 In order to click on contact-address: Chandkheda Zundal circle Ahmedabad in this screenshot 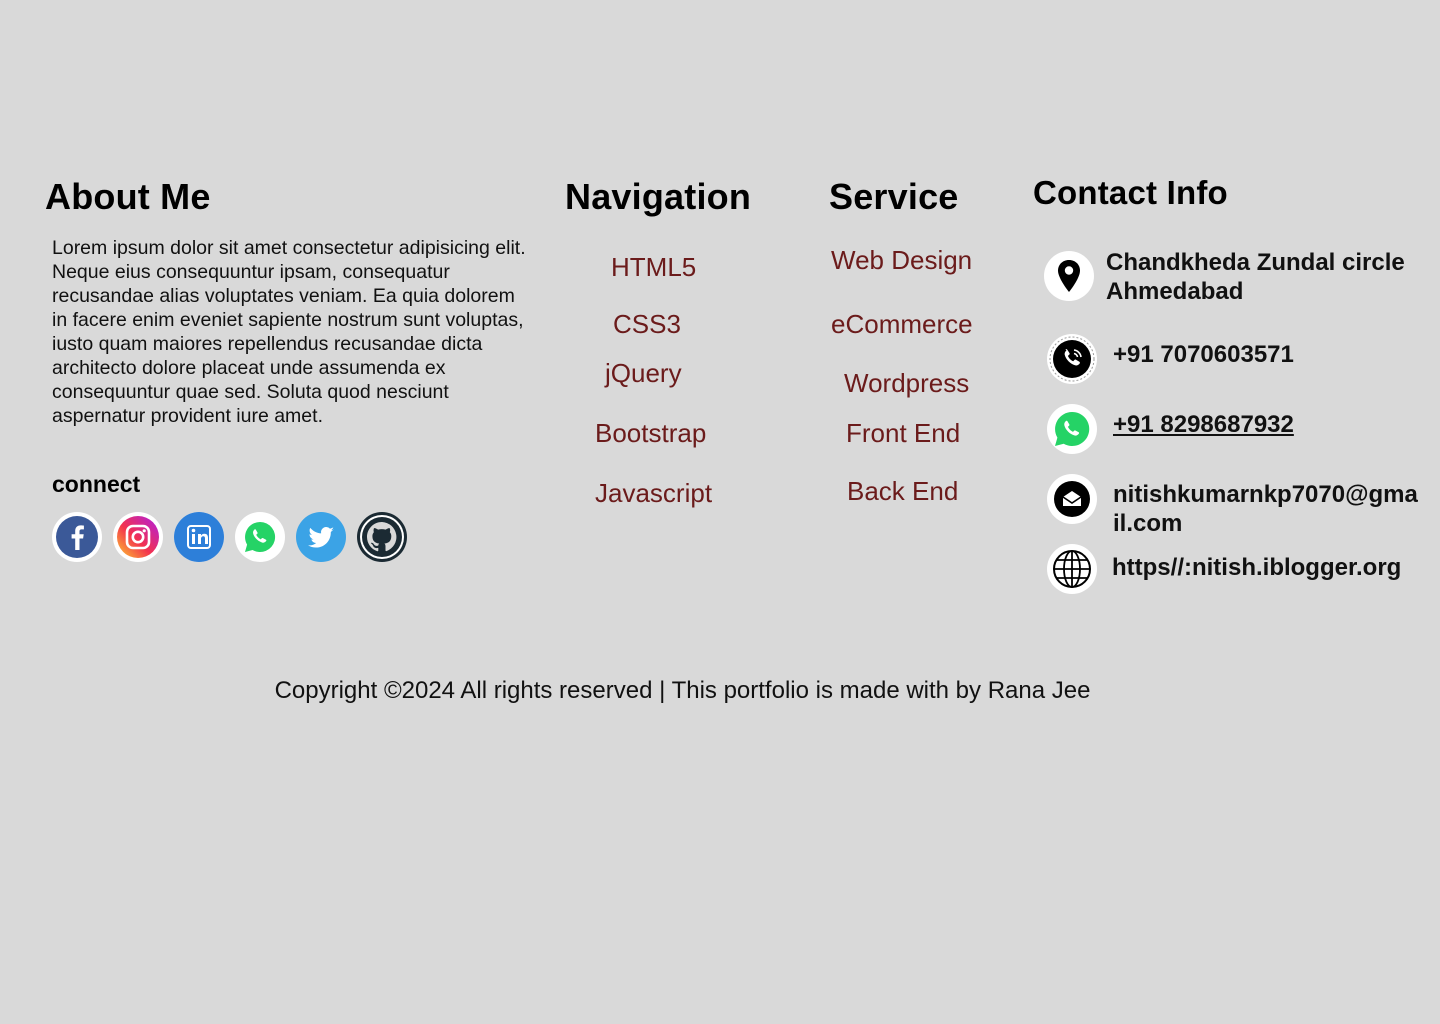, I will do `click(1255, 277)`.